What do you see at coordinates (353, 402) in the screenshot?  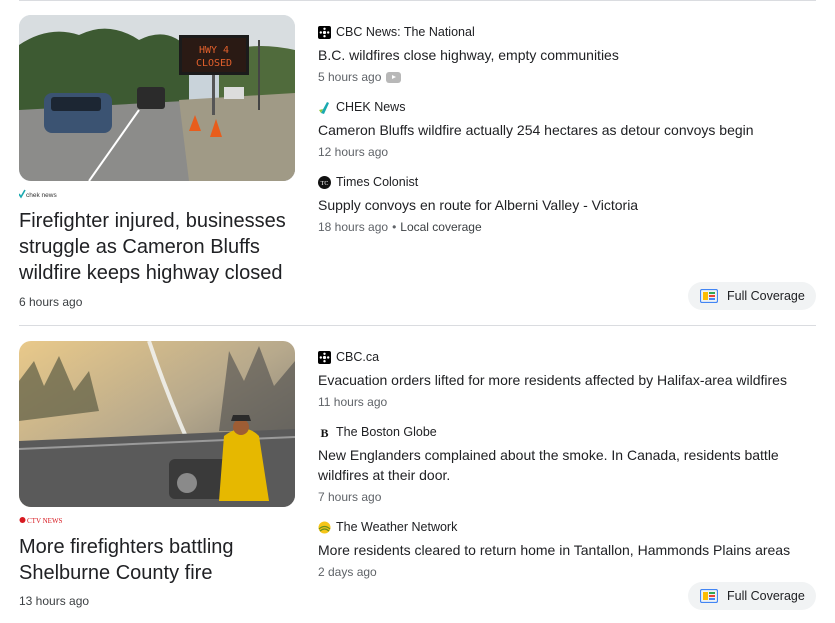 I see `article-time: 11 hours ago` at bounding box center [353, 402].